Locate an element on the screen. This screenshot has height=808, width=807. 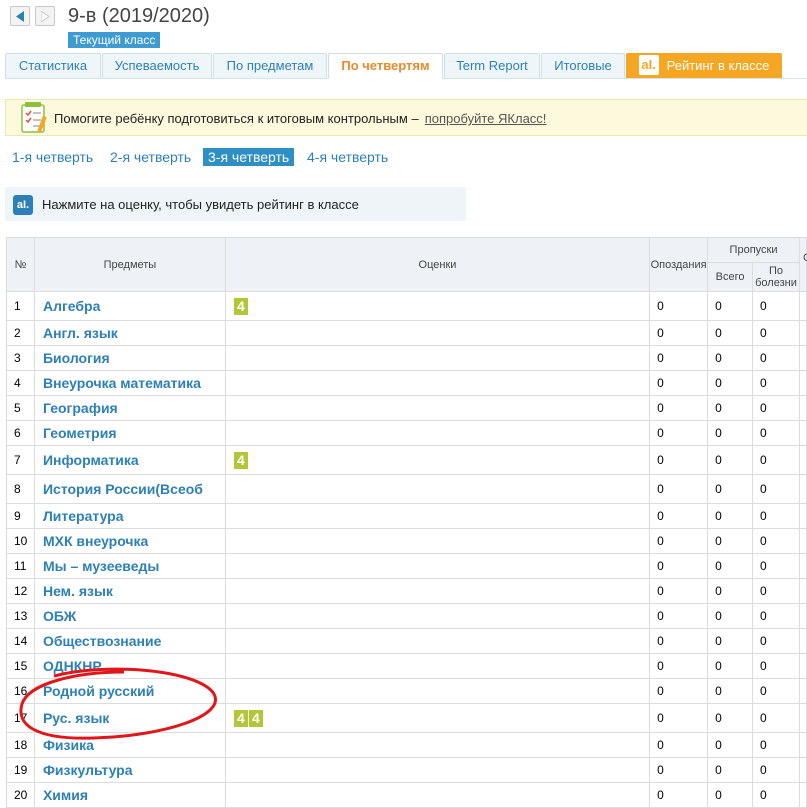
tab-by-subjects: По предметам is located at coordinates (270, 65).